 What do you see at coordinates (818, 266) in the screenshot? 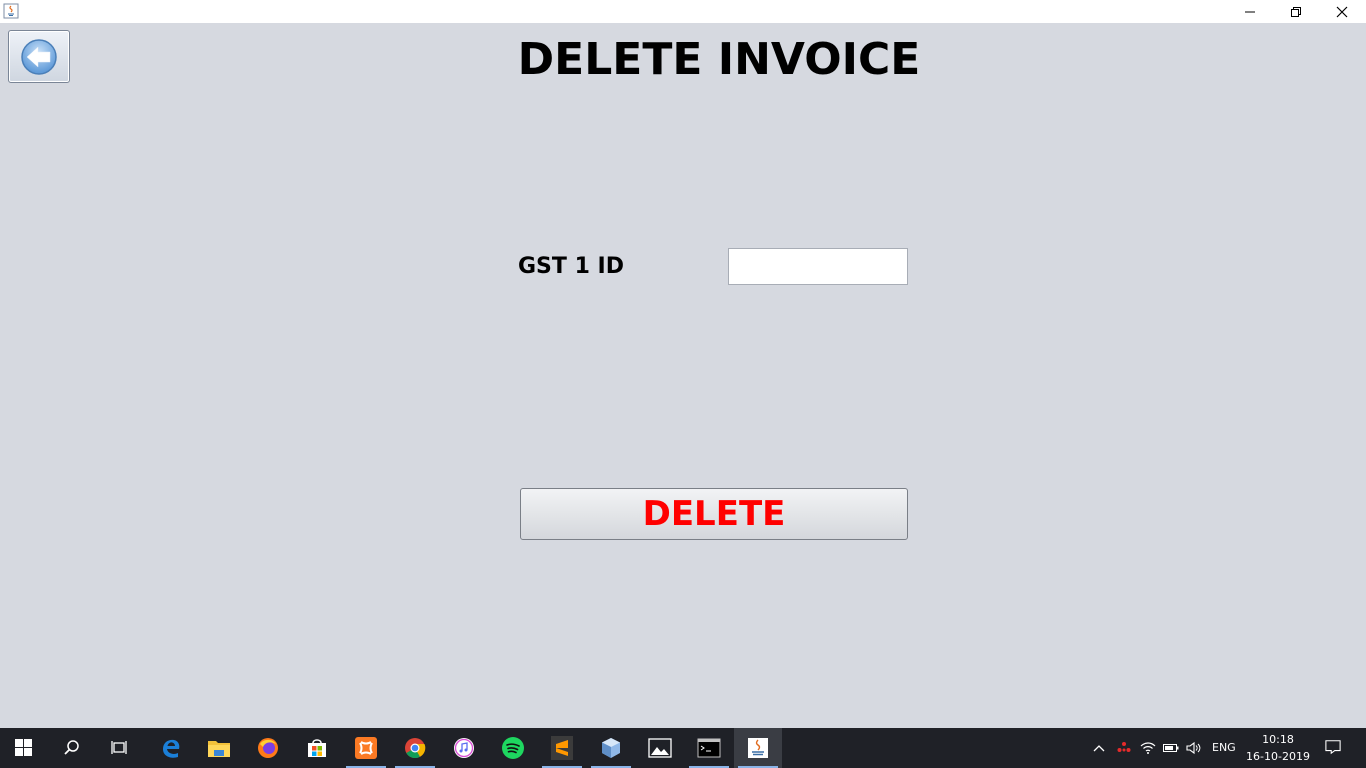
I see `gst-id-input` at bounding box center [818, 266].